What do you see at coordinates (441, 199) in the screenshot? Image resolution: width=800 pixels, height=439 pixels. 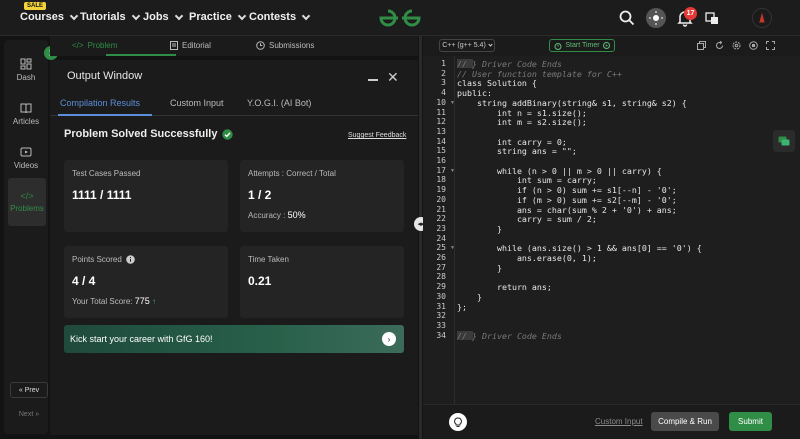 I see `line-number: 20` at bounding box center [441, 199].